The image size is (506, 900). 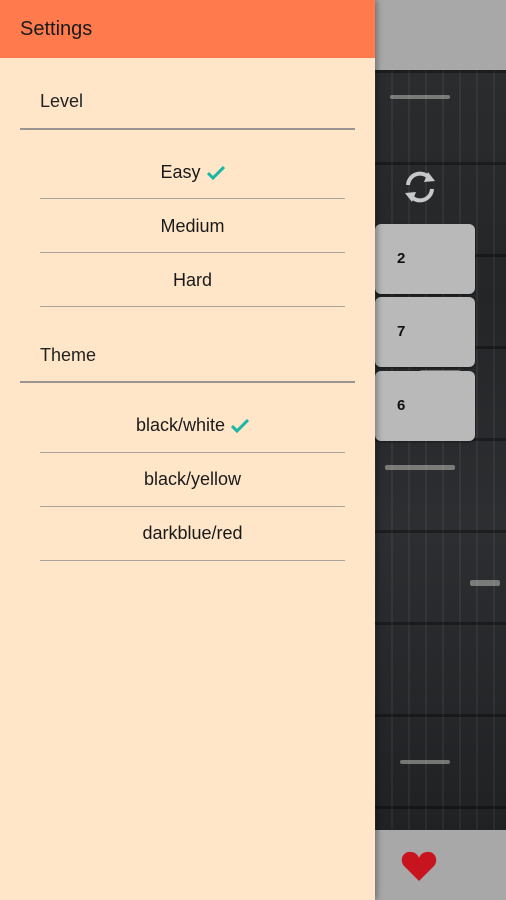 I want to click on option-label: black/yellow, so click(x=192, y=479).